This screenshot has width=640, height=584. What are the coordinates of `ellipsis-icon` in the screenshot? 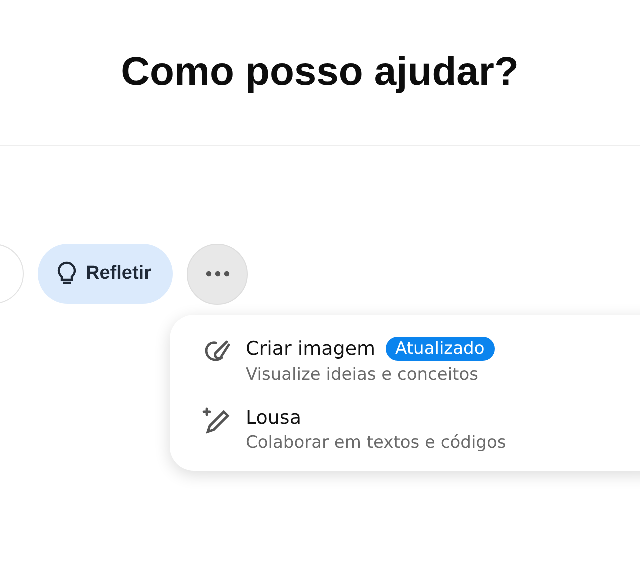 It's located at (218, 274).